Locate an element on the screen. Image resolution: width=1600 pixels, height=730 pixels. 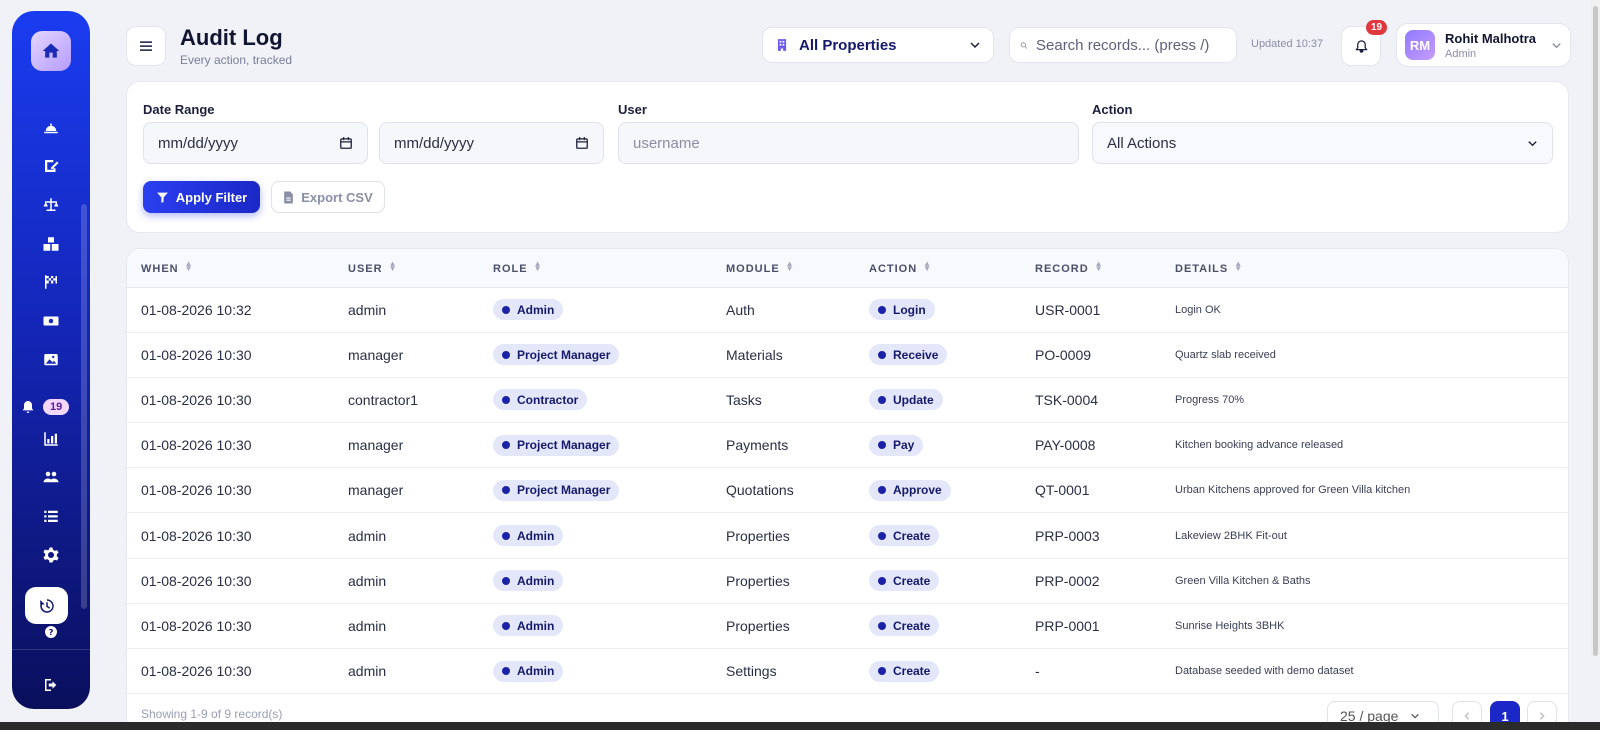
user-menu: RM Rohit Malhotra Admin is located at coordinates (1483, 45).